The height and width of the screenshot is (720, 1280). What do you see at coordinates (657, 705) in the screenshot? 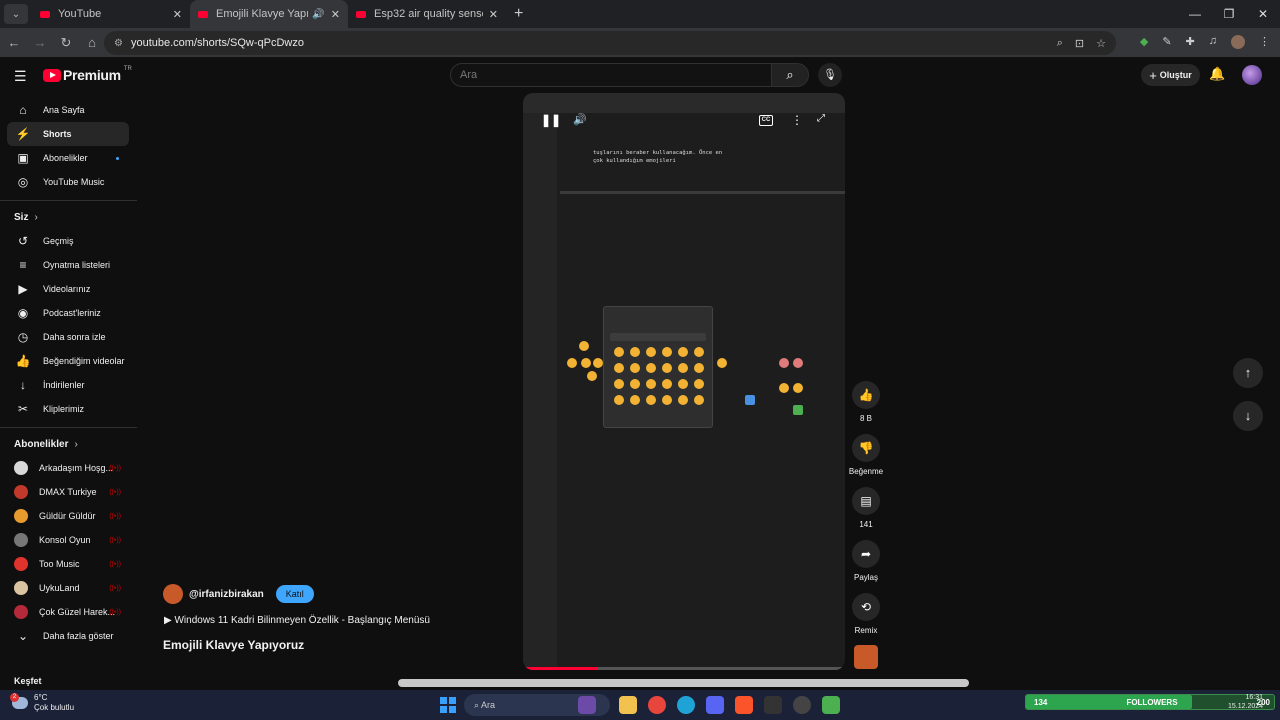
I see `chrome-icon` at bounding box center [657, 705].